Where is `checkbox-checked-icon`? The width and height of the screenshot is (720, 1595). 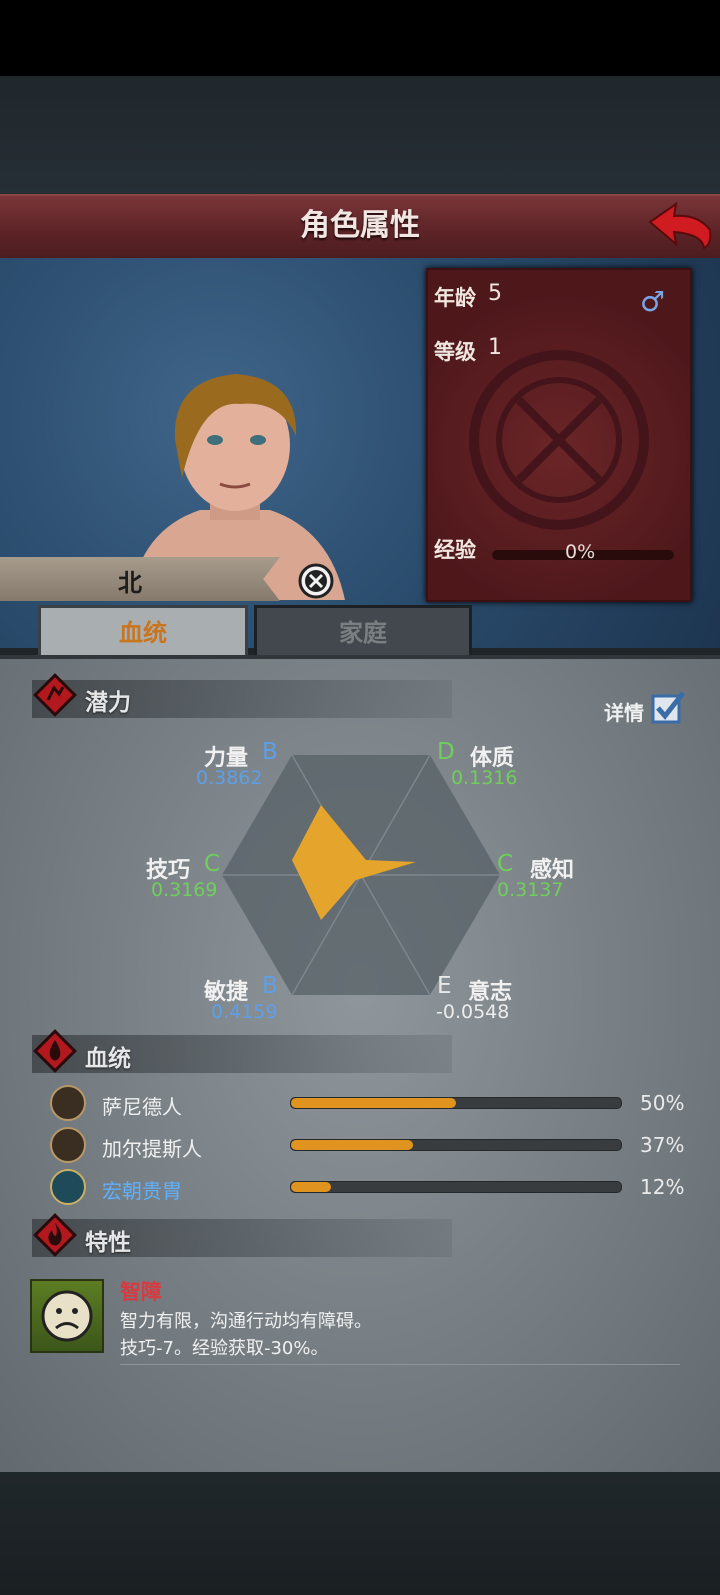 checkbox-checked-icon is located at coordinates (668, 707).